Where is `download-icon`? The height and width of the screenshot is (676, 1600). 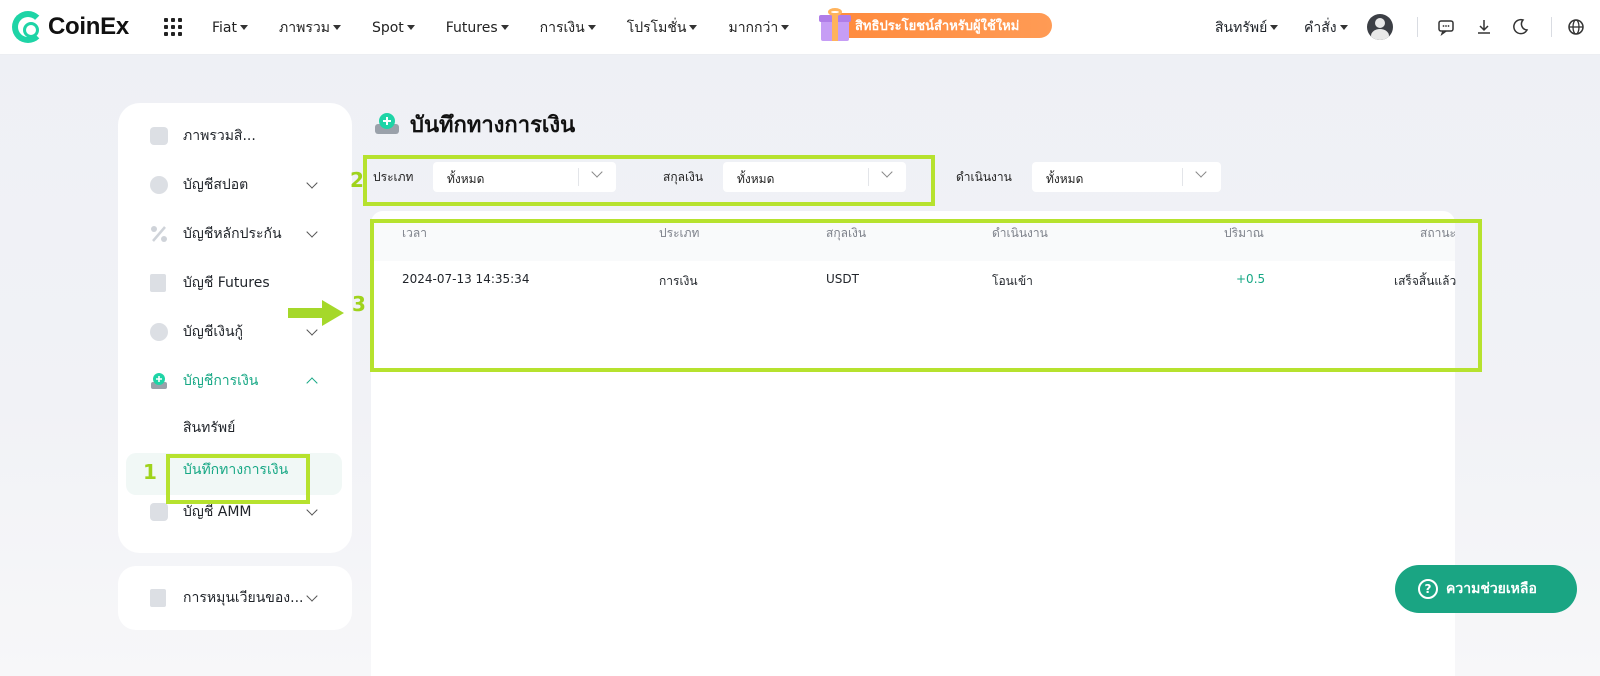 download-icon is located at coordinates (1484, 27).